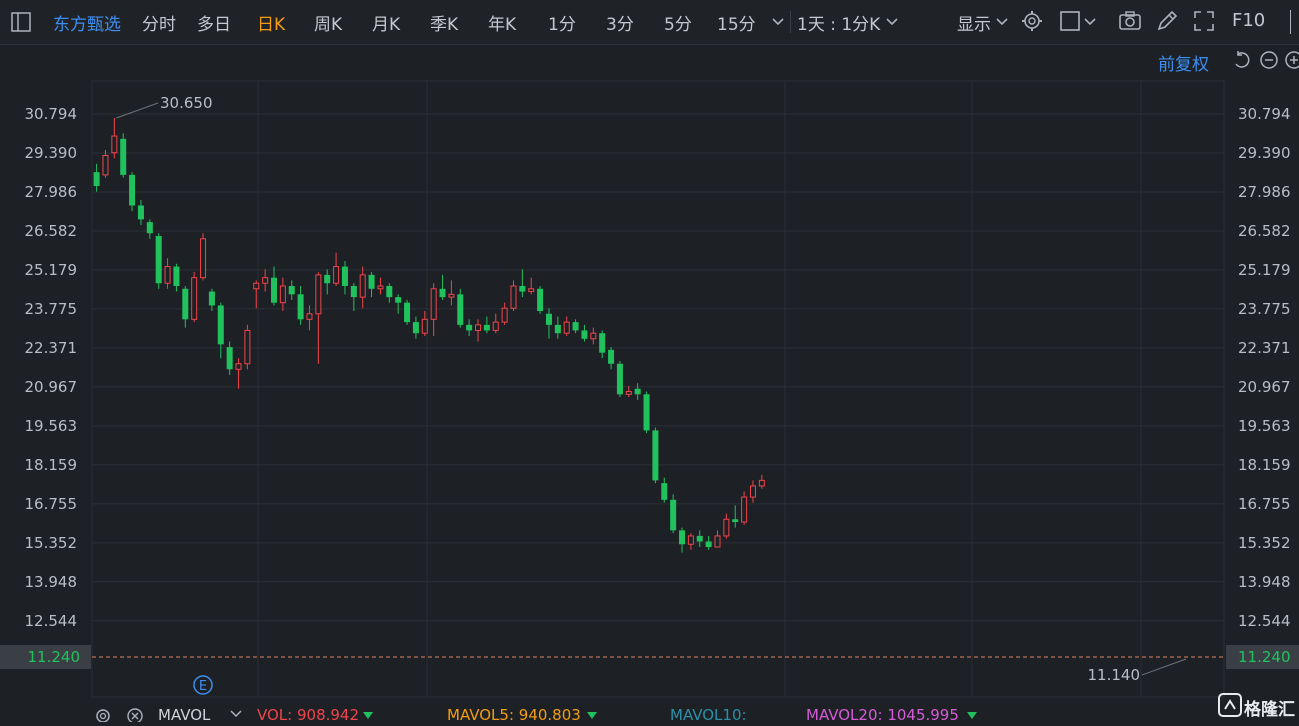 The height and width of the screenshot is (726, 1299). I want to click on display-menu: 显示, so click(974, 22).